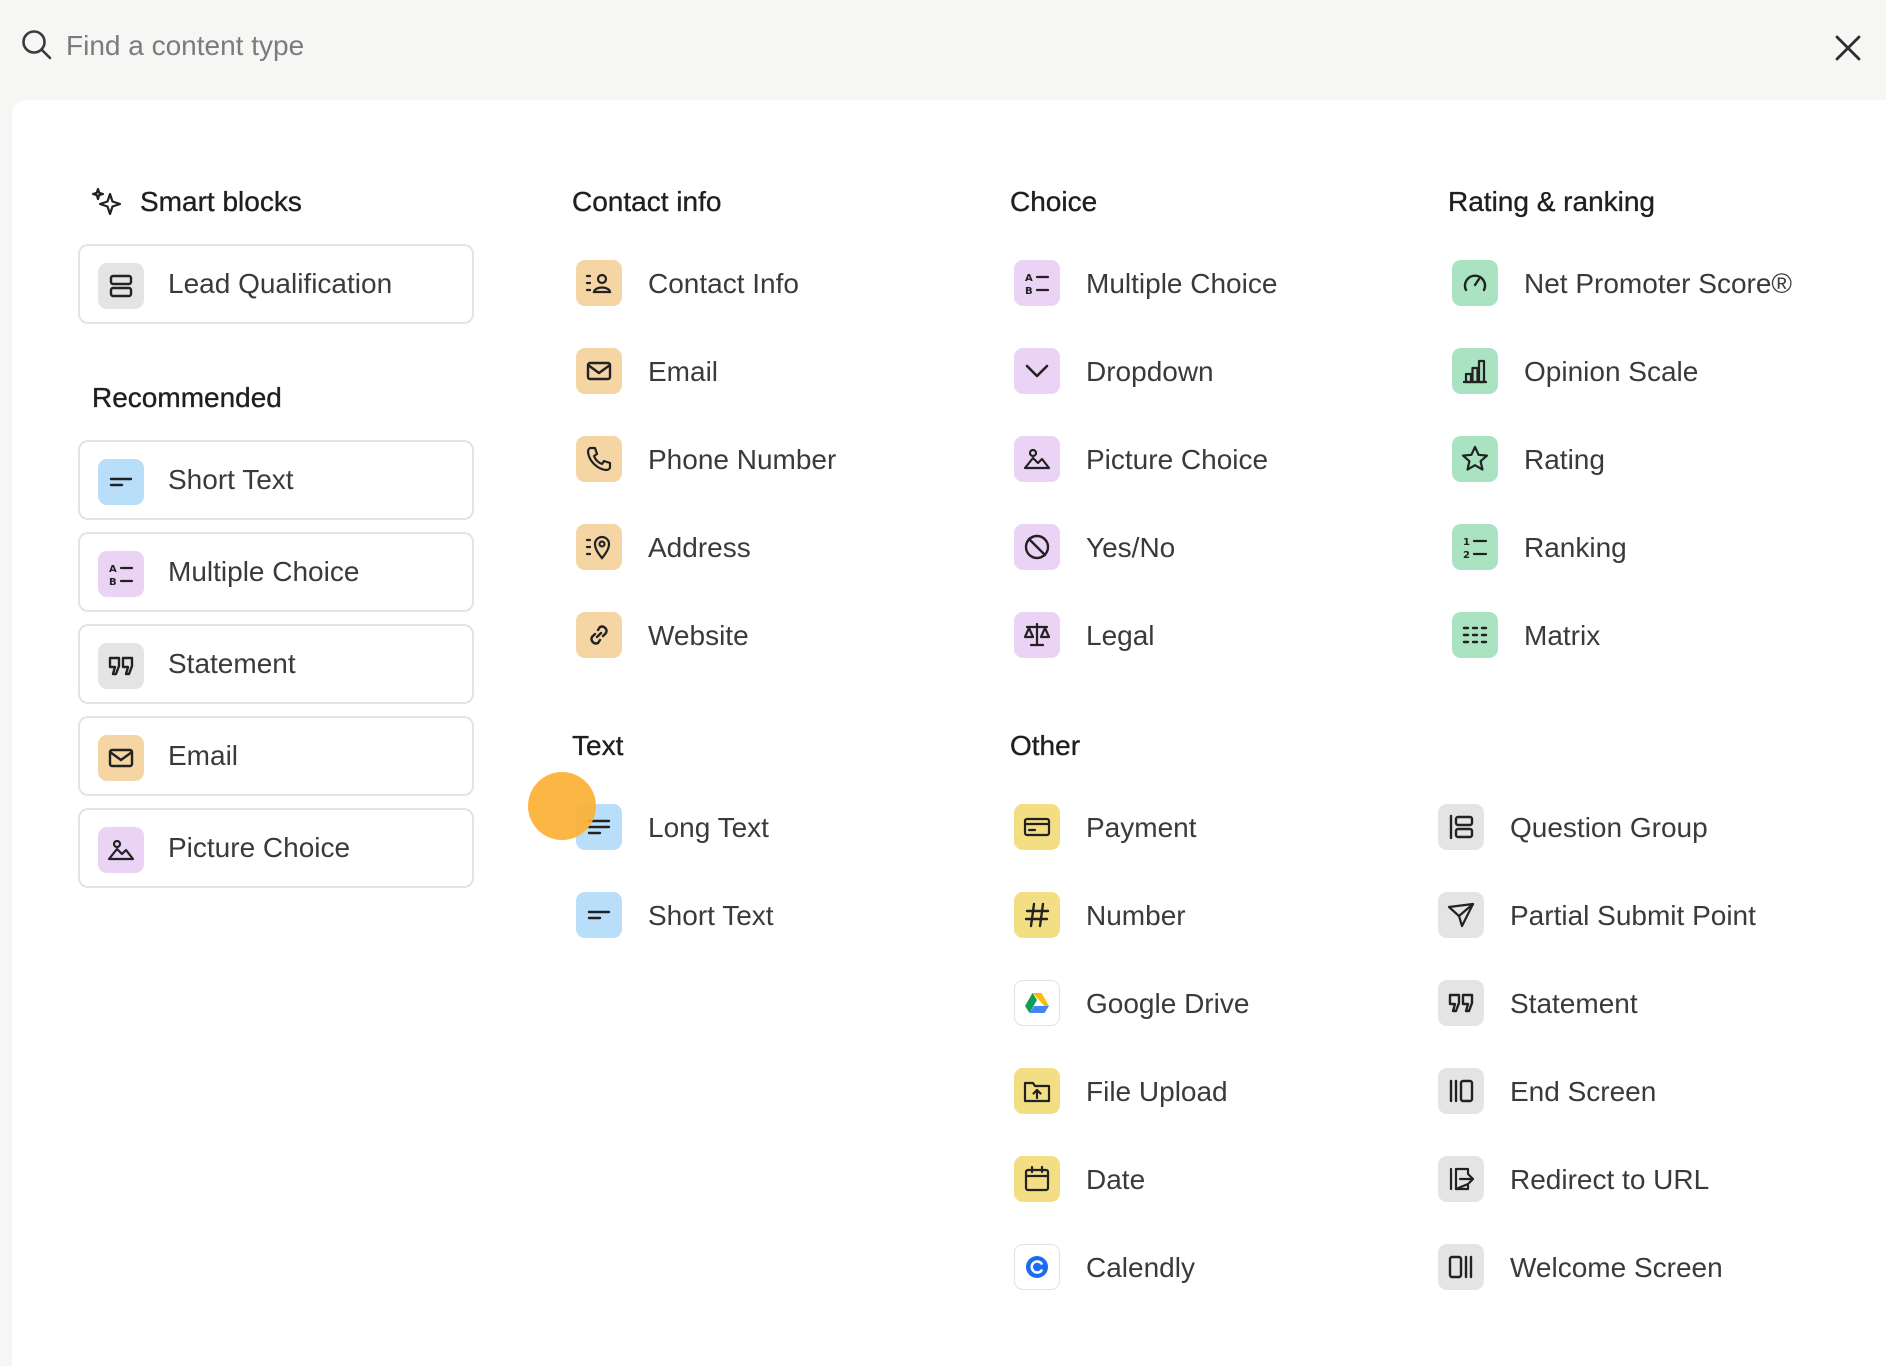 The width and height of the screenshot is (1886, 1366). What do you see at coordinates (1157, 1091) in the screenshot?
I see `item-label: File Upload` at bounding box center [1157, 1091].